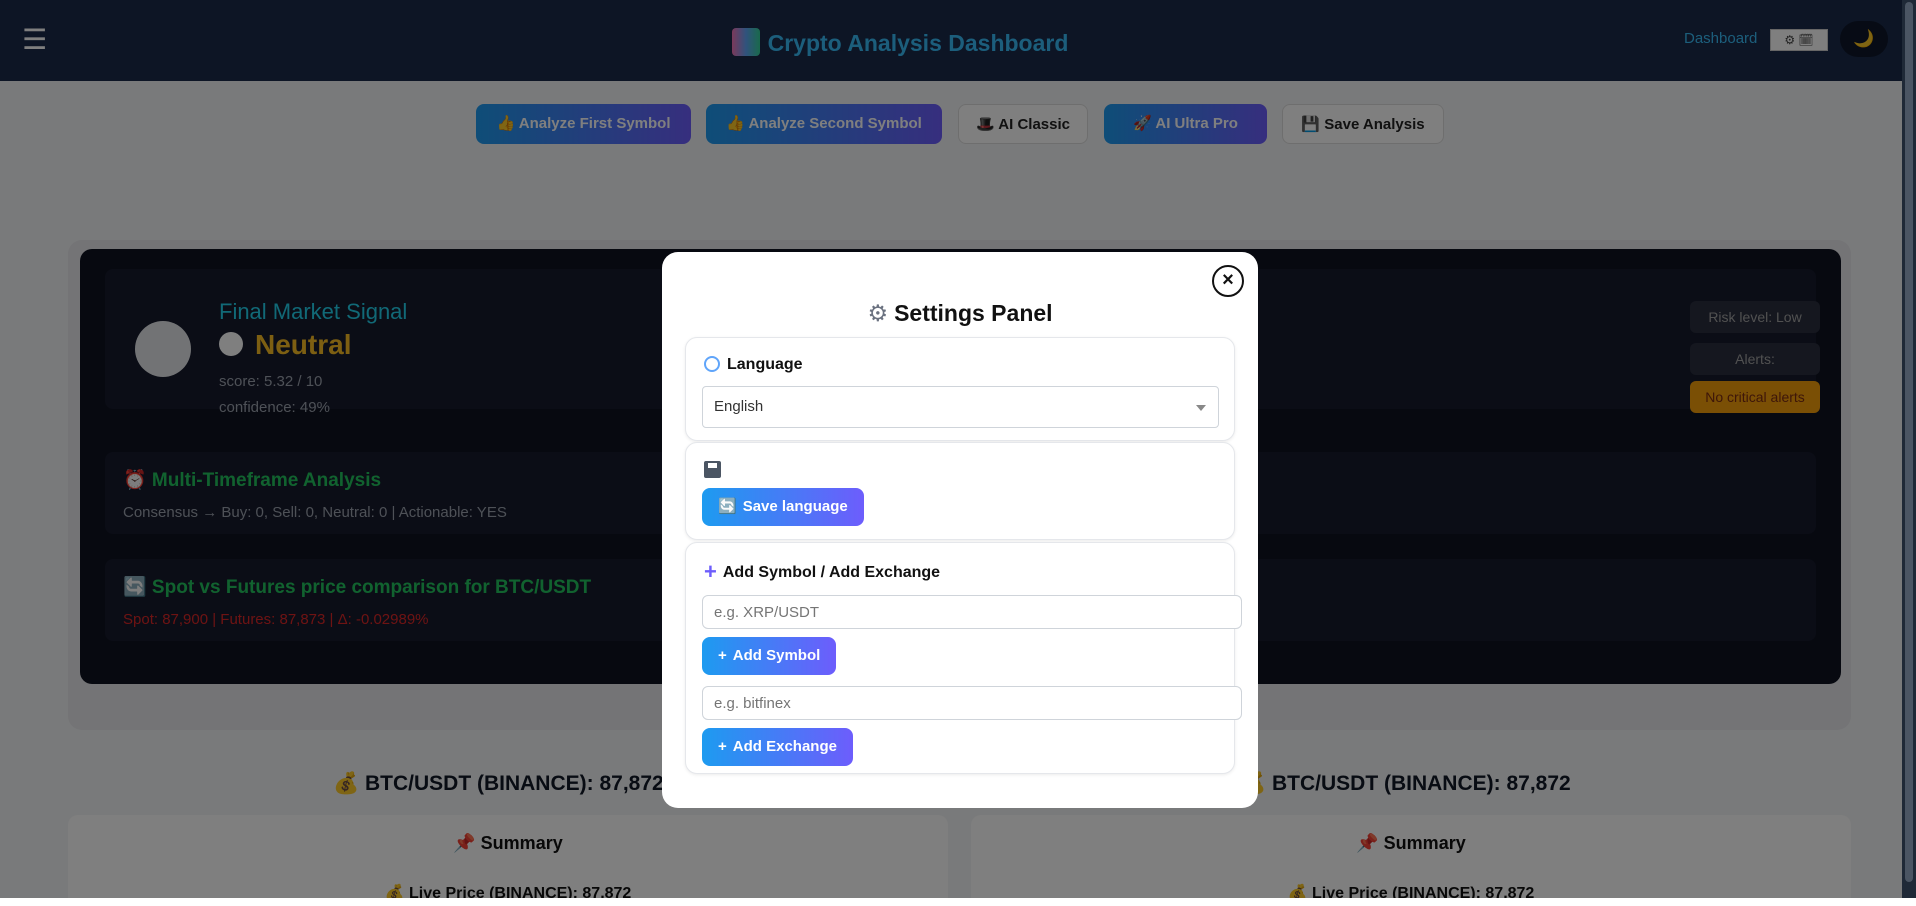 The height and width of the screenshot is (906, 1916). I want to click on modal-title-text: Settings Panel, so click(973, 313).